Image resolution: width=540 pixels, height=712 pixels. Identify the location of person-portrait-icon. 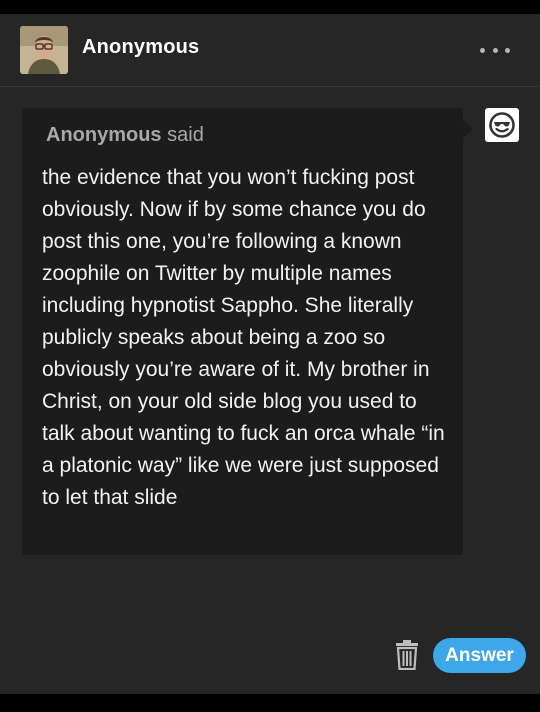
(44, 50).